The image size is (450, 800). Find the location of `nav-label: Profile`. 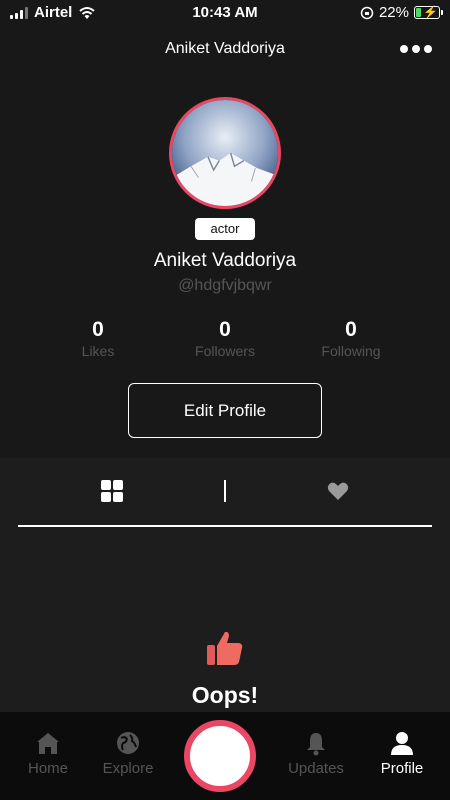

nav-label: Profile is located at coordinates (402, 768).